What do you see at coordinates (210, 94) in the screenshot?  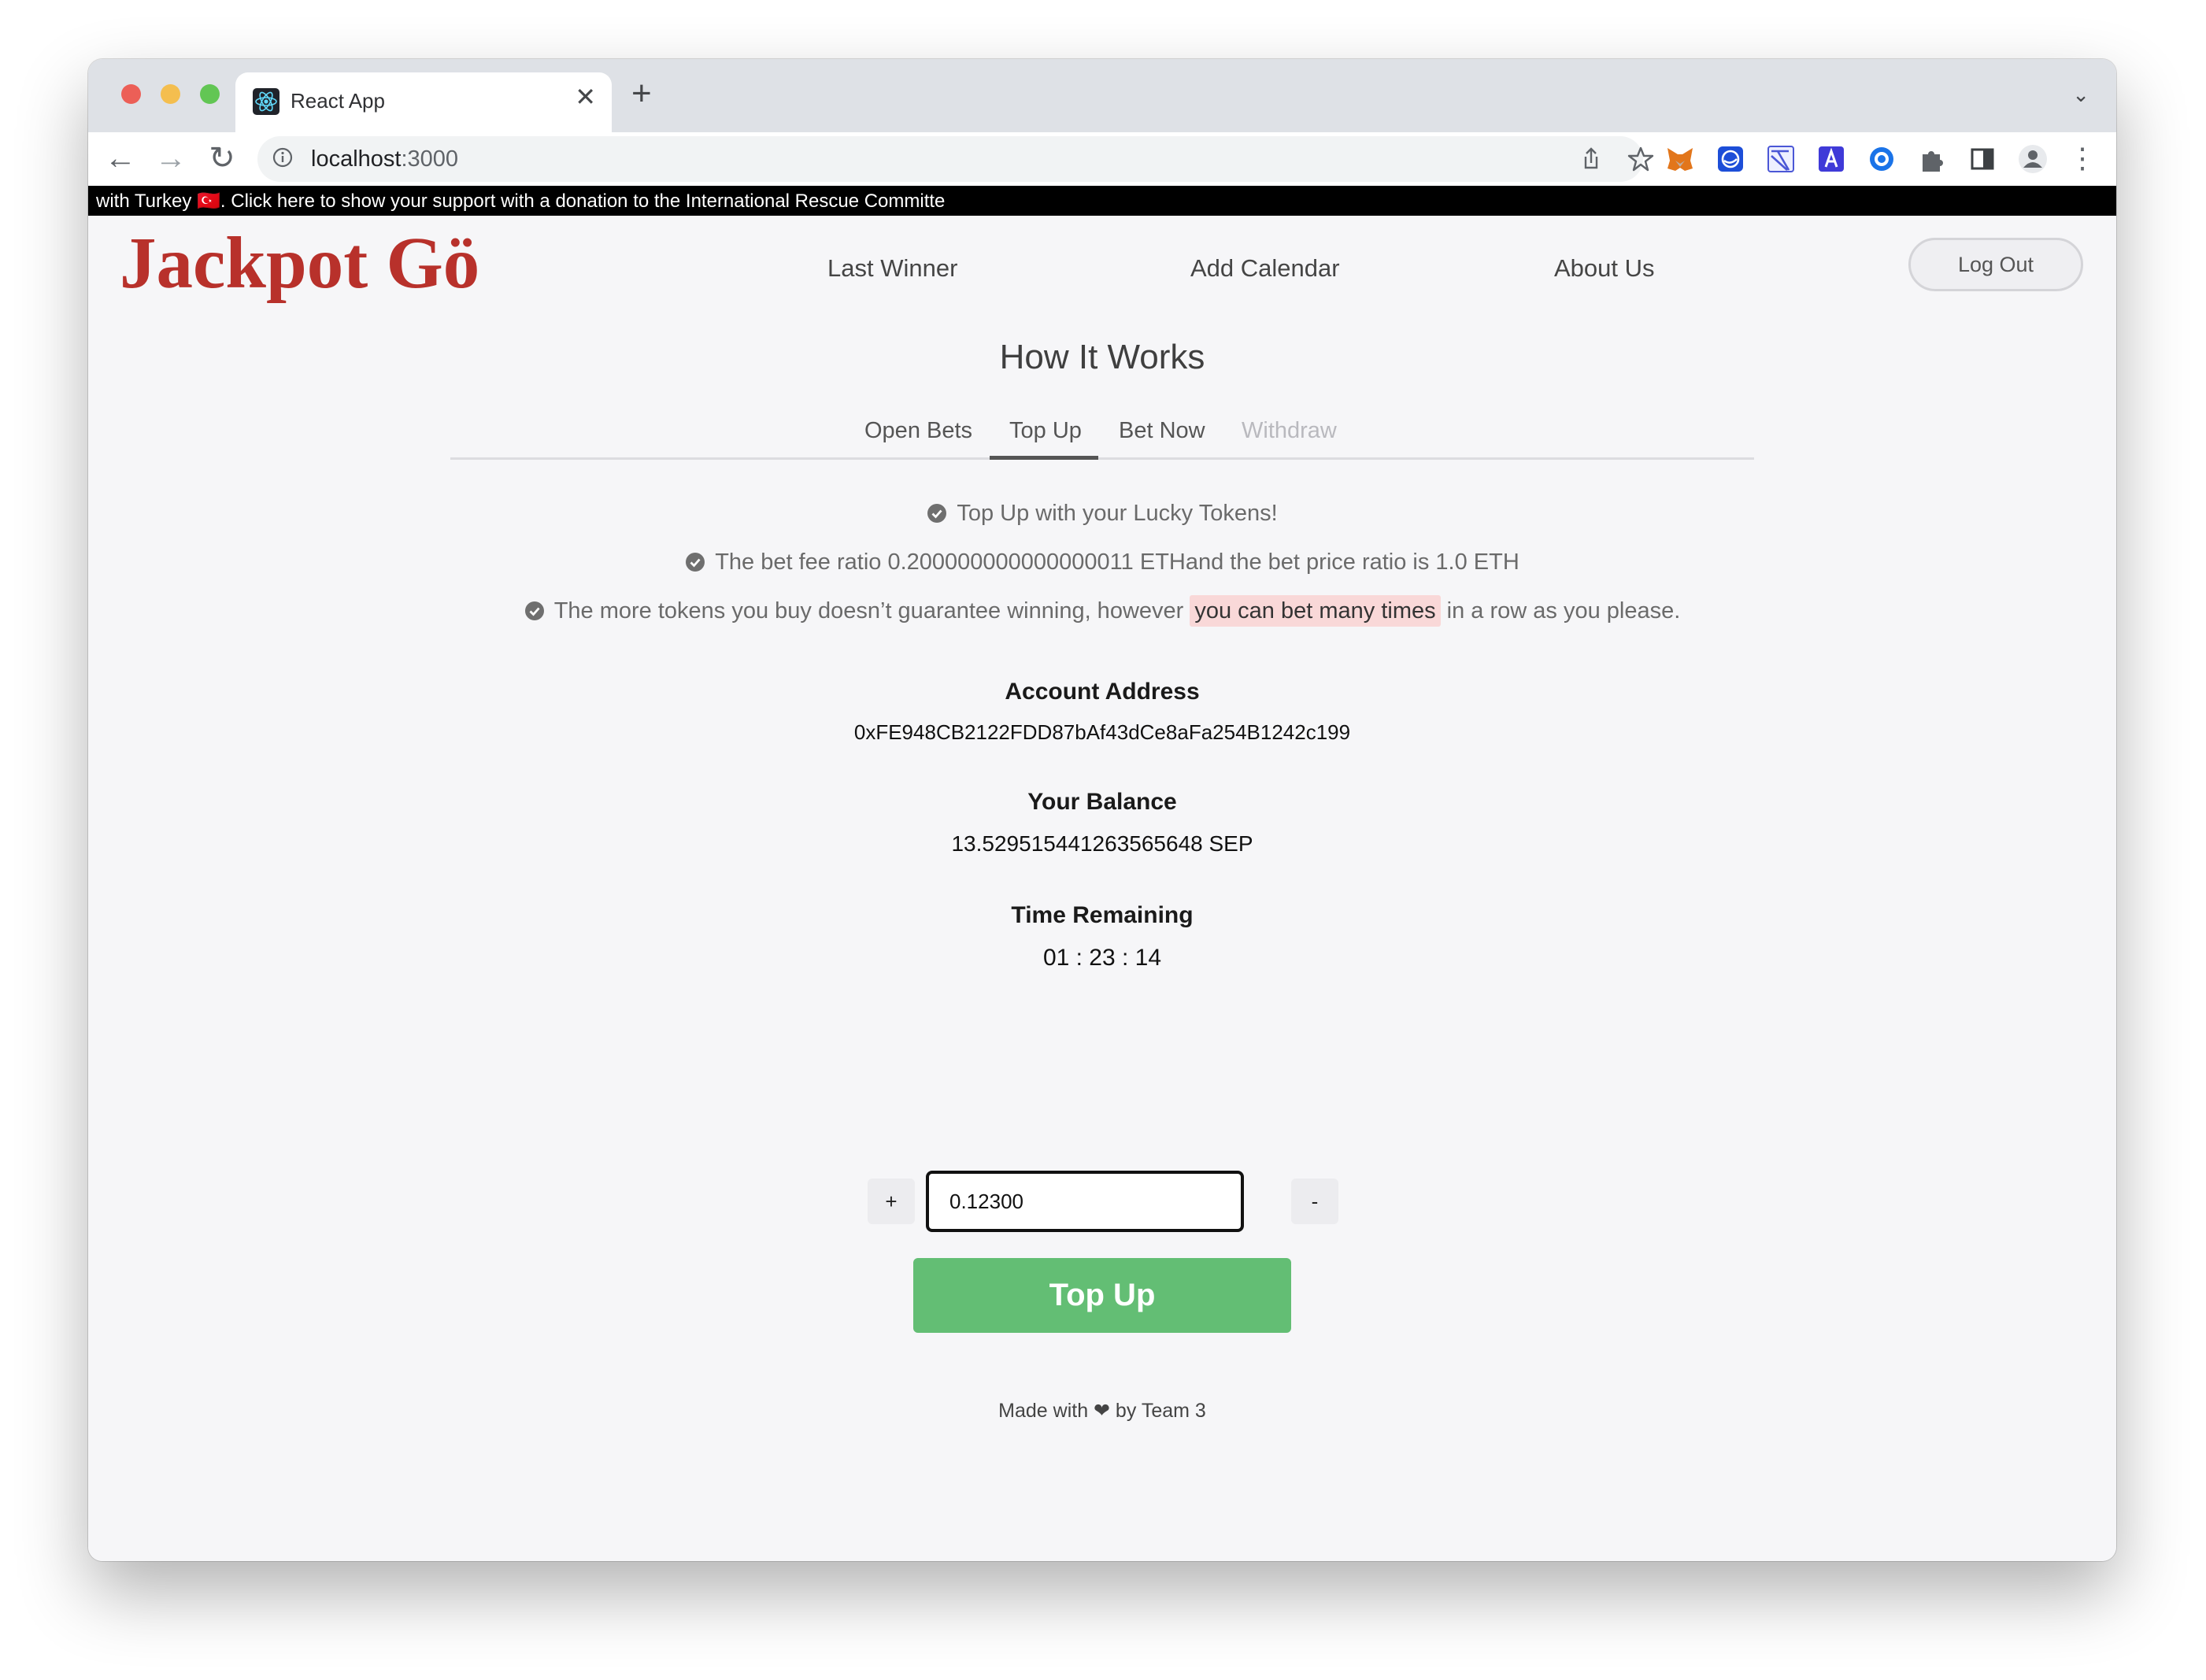 I see `maximize-window-button` at bounding box center [210, 94].